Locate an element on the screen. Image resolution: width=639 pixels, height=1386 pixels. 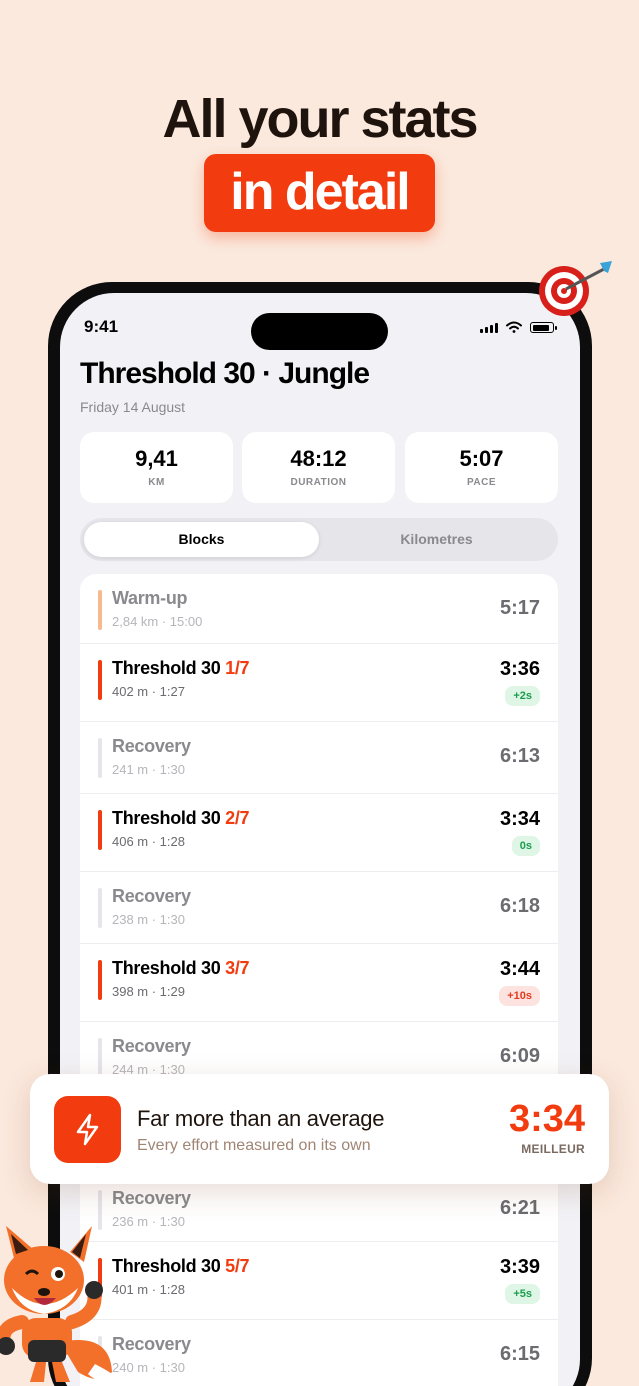
block-fraction: 3/7 is located at coordinates (237, 968).